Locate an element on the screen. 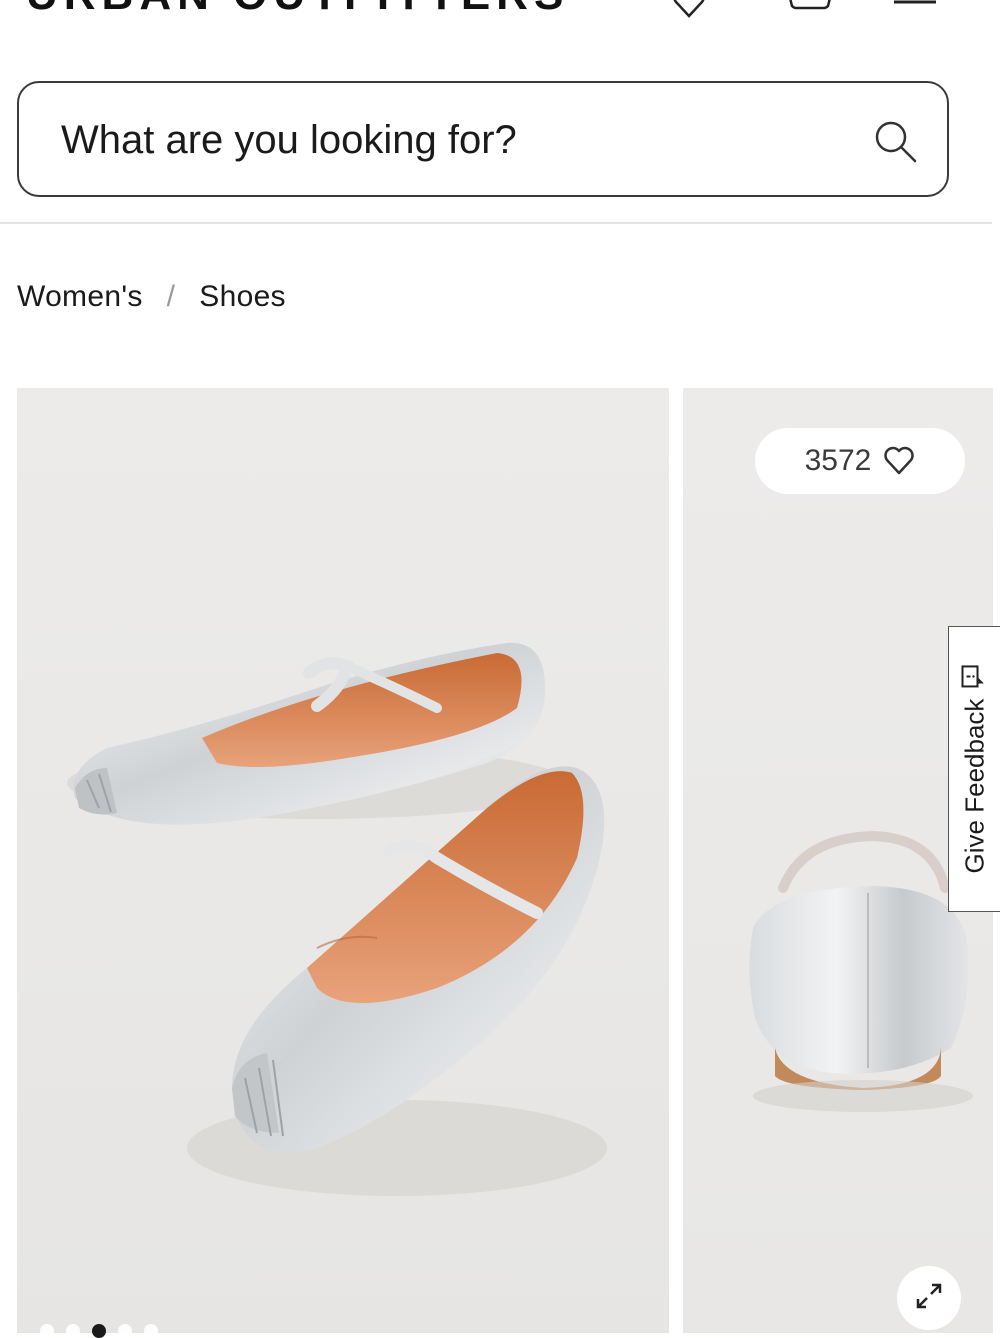  search-icon is located at coordinates (896, 142).